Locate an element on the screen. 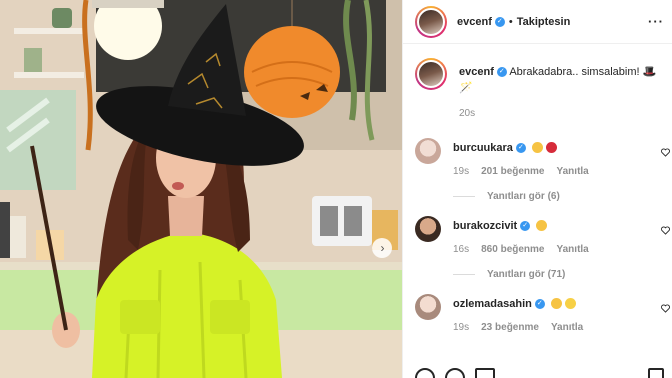 The height and width of the screenshot is (378, 672). post-action-bar is located at coordinates (537, 371).